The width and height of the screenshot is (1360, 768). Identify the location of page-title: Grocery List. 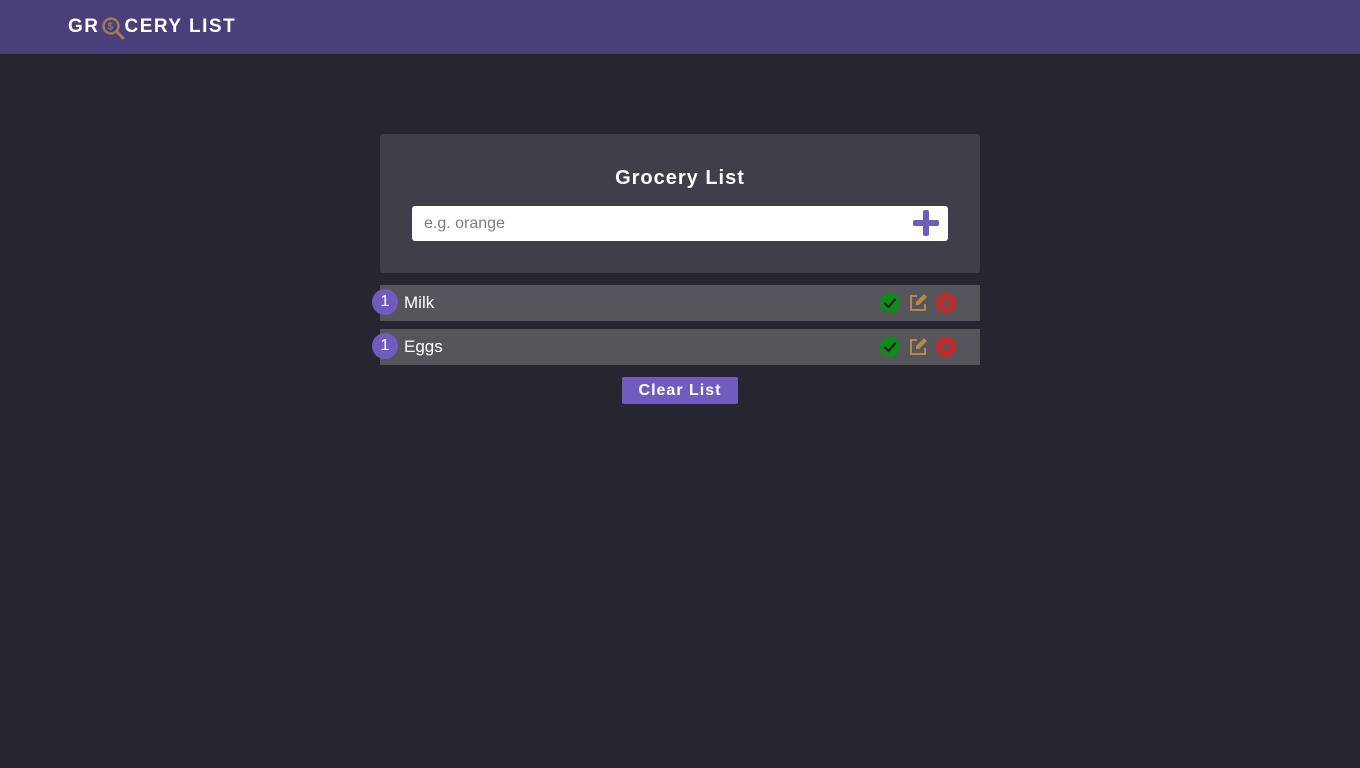
(680, 178).